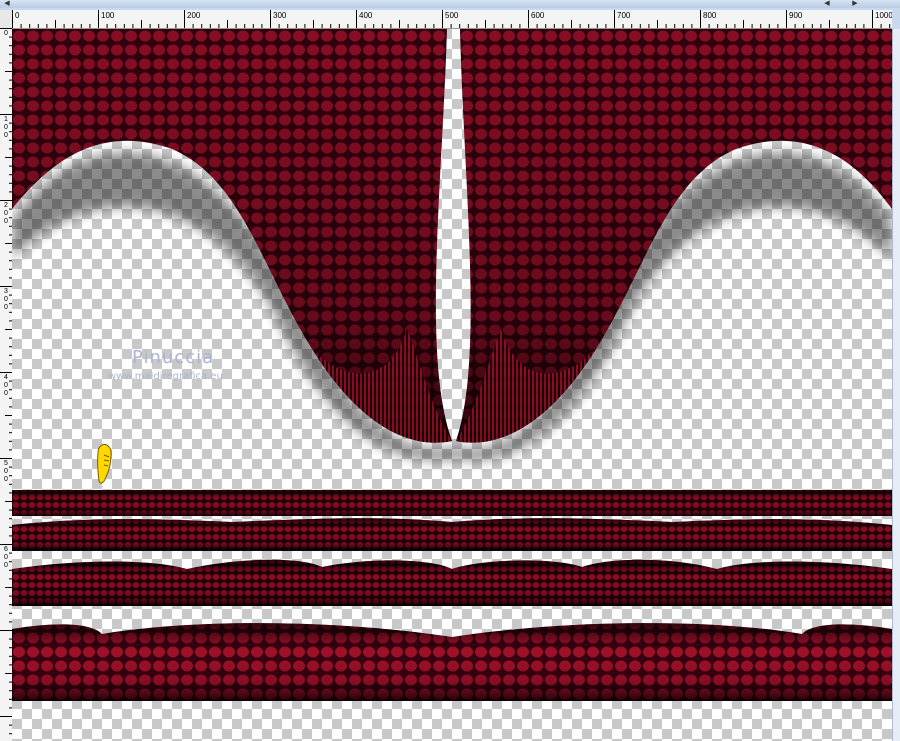  Describe the element at coordinates (7, 4) in the screenshot. I see `scroll-left-icon: ◀` at that location.